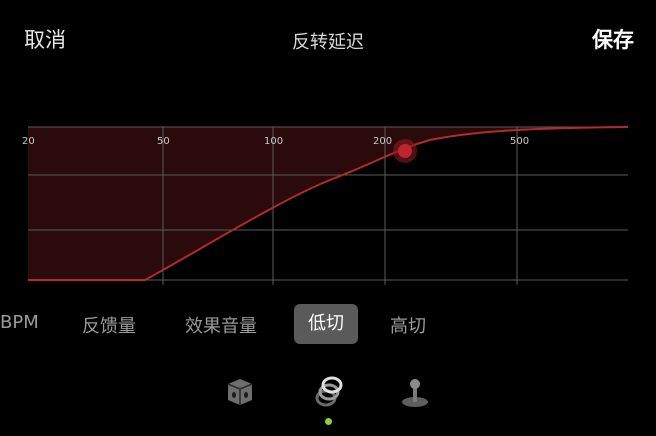 The image size is (656, 436). What do you see at coordinates (240, 393) in the screenshot?
I see `dice-icon` at bounding box center [240, 393].